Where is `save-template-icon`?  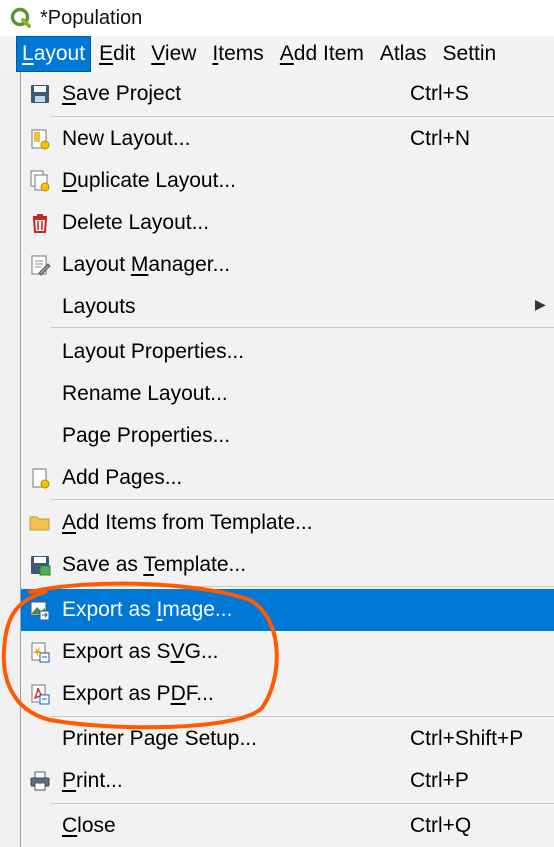
save-template-icon is located at coordinates (41, 566).